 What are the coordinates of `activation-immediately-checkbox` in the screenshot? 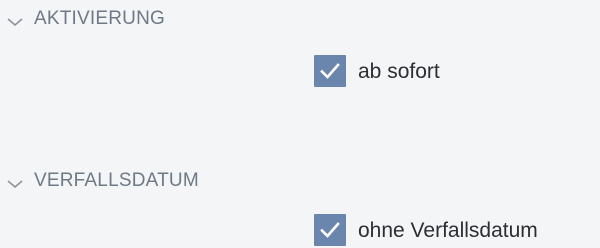 It's located at (330, 71).